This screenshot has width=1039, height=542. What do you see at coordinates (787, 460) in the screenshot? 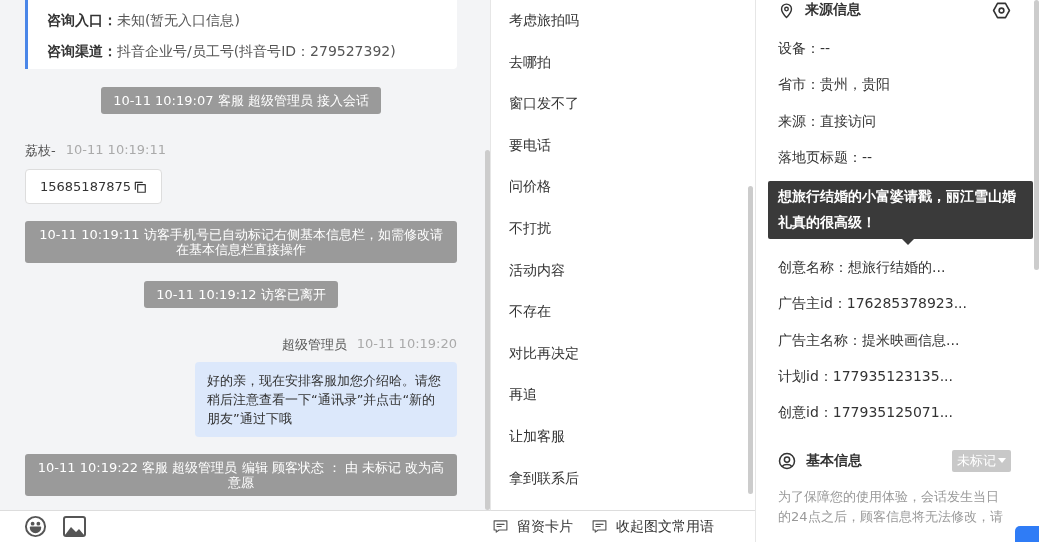
I see `user-circle-icon` at bounding box center [787, 460].